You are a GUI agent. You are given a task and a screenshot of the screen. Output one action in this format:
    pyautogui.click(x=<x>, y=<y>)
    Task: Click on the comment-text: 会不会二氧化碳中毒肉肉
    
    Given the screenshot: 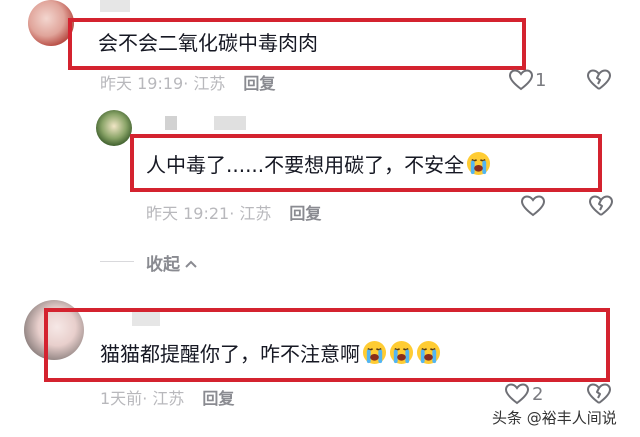 What is the action you would take?
    pyautogui.click(x=208, y=43)
    